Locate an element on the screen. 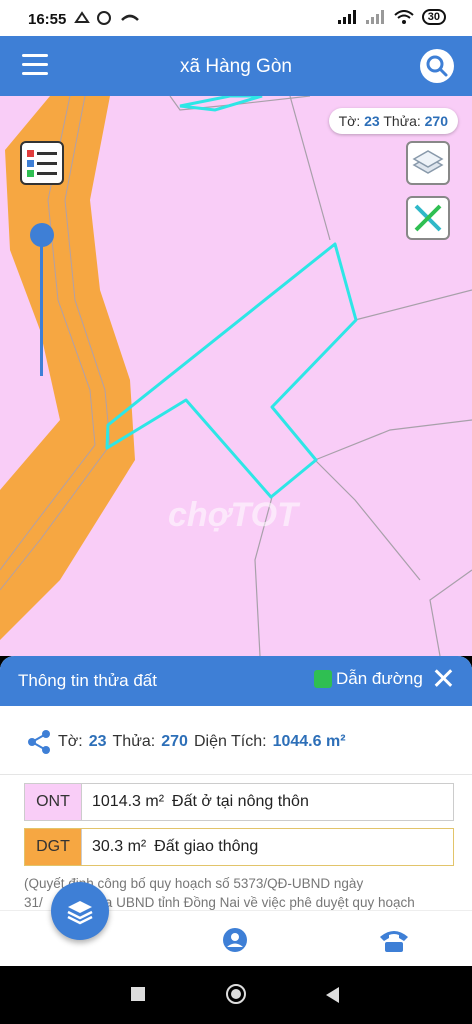 This screenshot has height=1024, width=472. directions-label: Dẫn đường is located at coordinates (379, 678).